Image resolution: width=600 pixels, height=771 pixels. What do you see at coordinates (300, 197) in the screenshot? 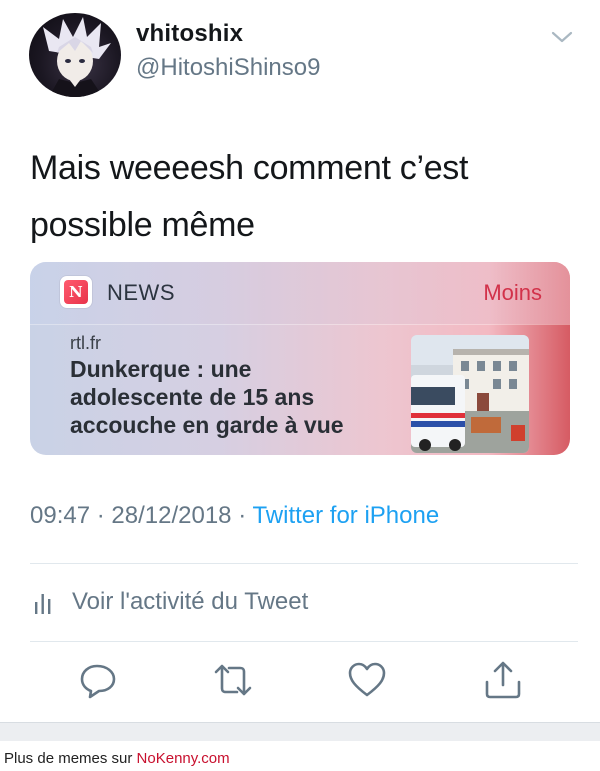
I see `tweet-text: Mais weeeesh comment c’est possible même` at bounding box center [300, 197].